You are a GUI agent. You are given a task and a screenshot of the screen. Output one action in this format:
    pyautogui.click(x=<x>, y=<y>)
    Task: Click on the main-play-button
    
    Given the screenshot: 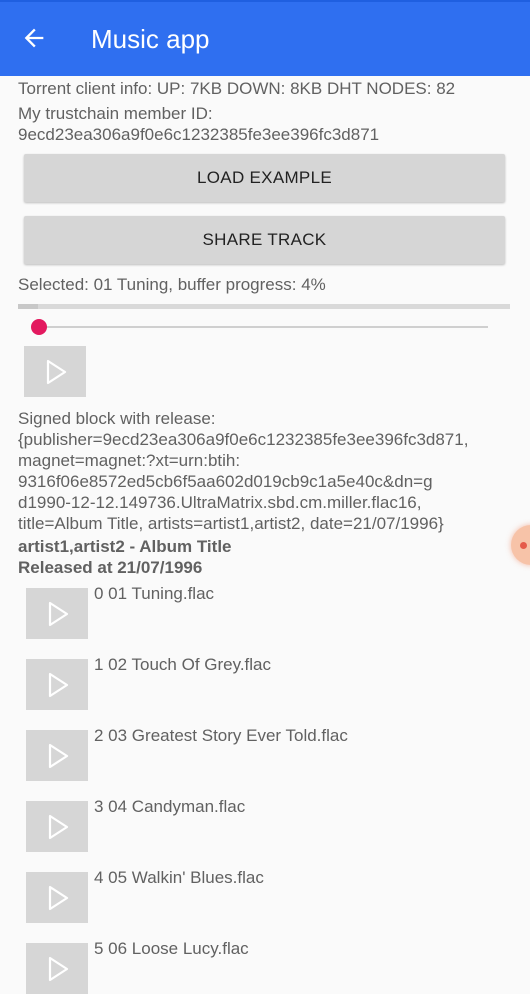 What is the action you would take?
    pyautogui.click(x=55, y=371)
    